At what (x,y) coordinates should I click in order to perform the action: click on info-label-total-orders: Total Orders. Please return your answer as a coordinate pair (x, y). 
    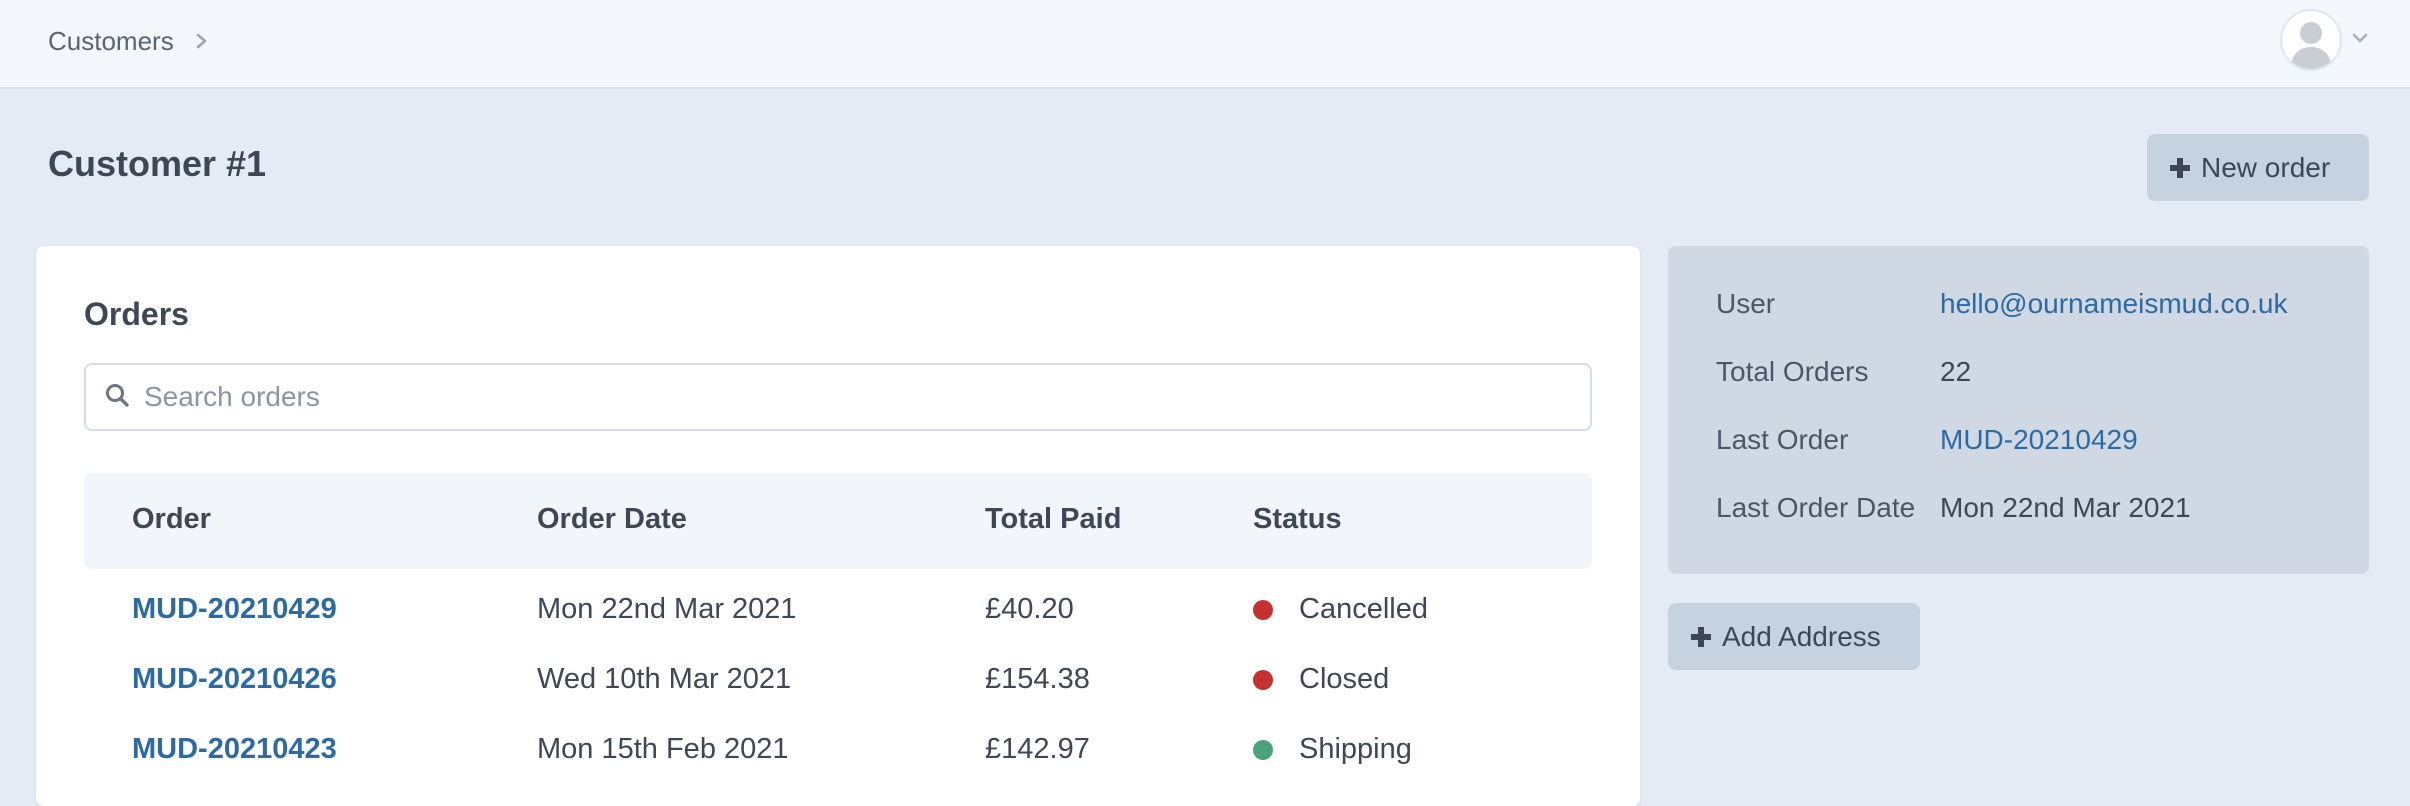
    Looking at the image, I should click on (1792, 371).